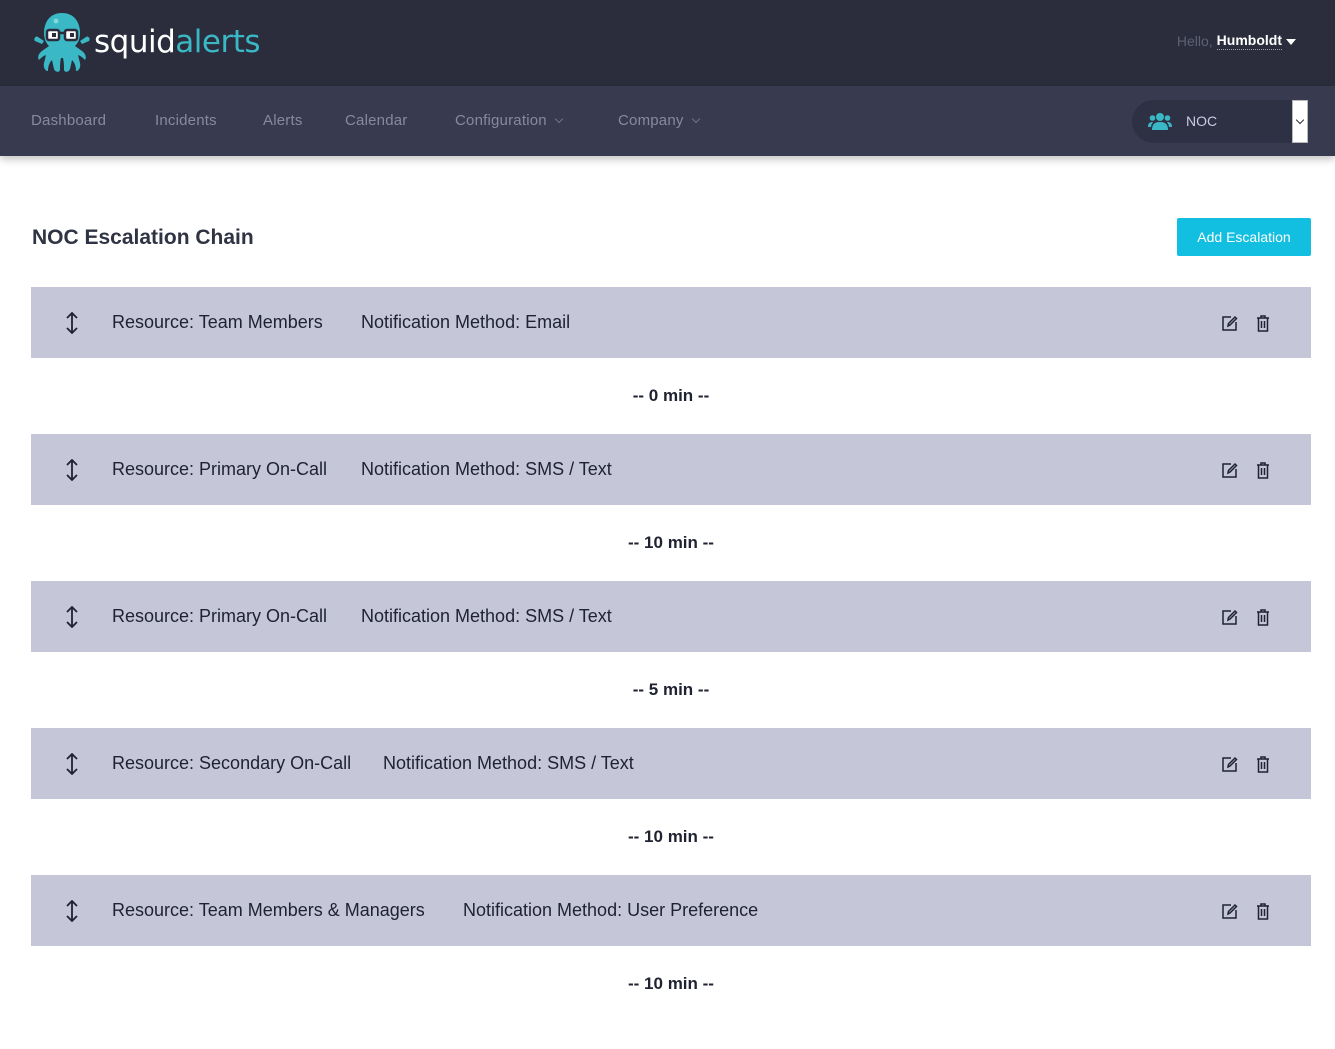 This screenshot has height=1049, width=1335. What do you see at coordinates (218, 42) in the screenshot?
I see `logo-text-alerts: alerts` at bounding box center [218, 42].